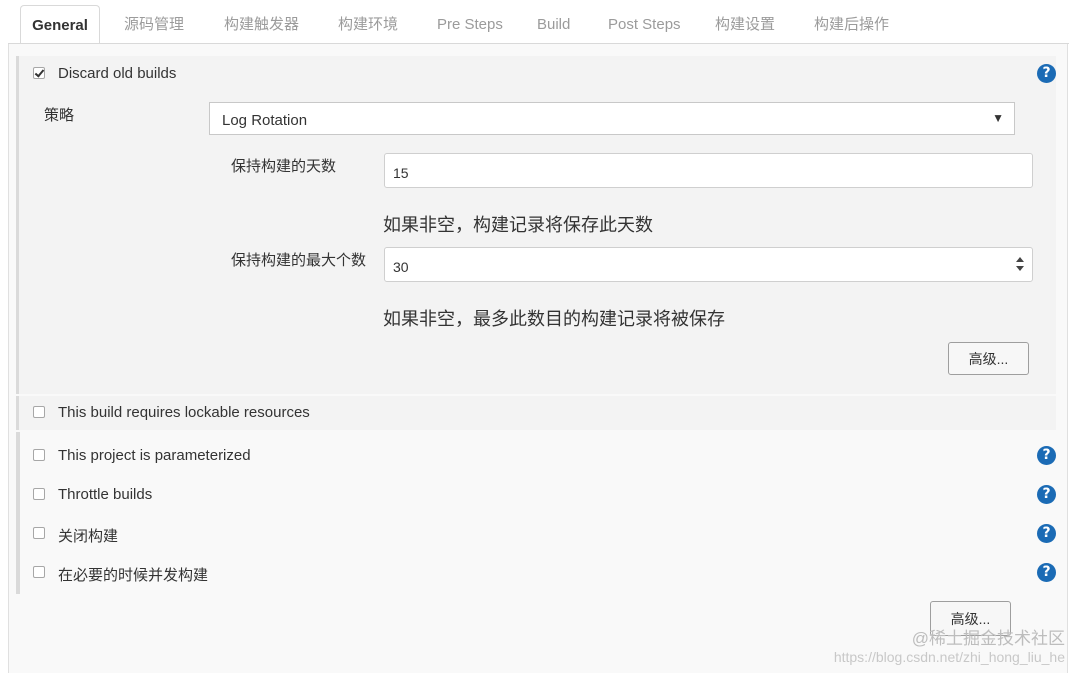 This screenshot has width=1077, height=673. I want to click on parameterized-checkbox, so click(39, 455).